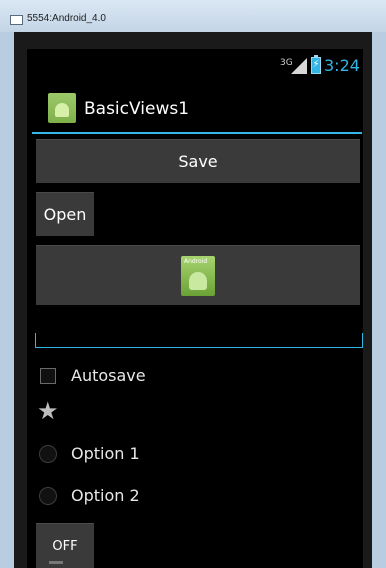 This screenshot has width=386, height=568. I want to click on app-title: BasicViews1, so click(137, 109).